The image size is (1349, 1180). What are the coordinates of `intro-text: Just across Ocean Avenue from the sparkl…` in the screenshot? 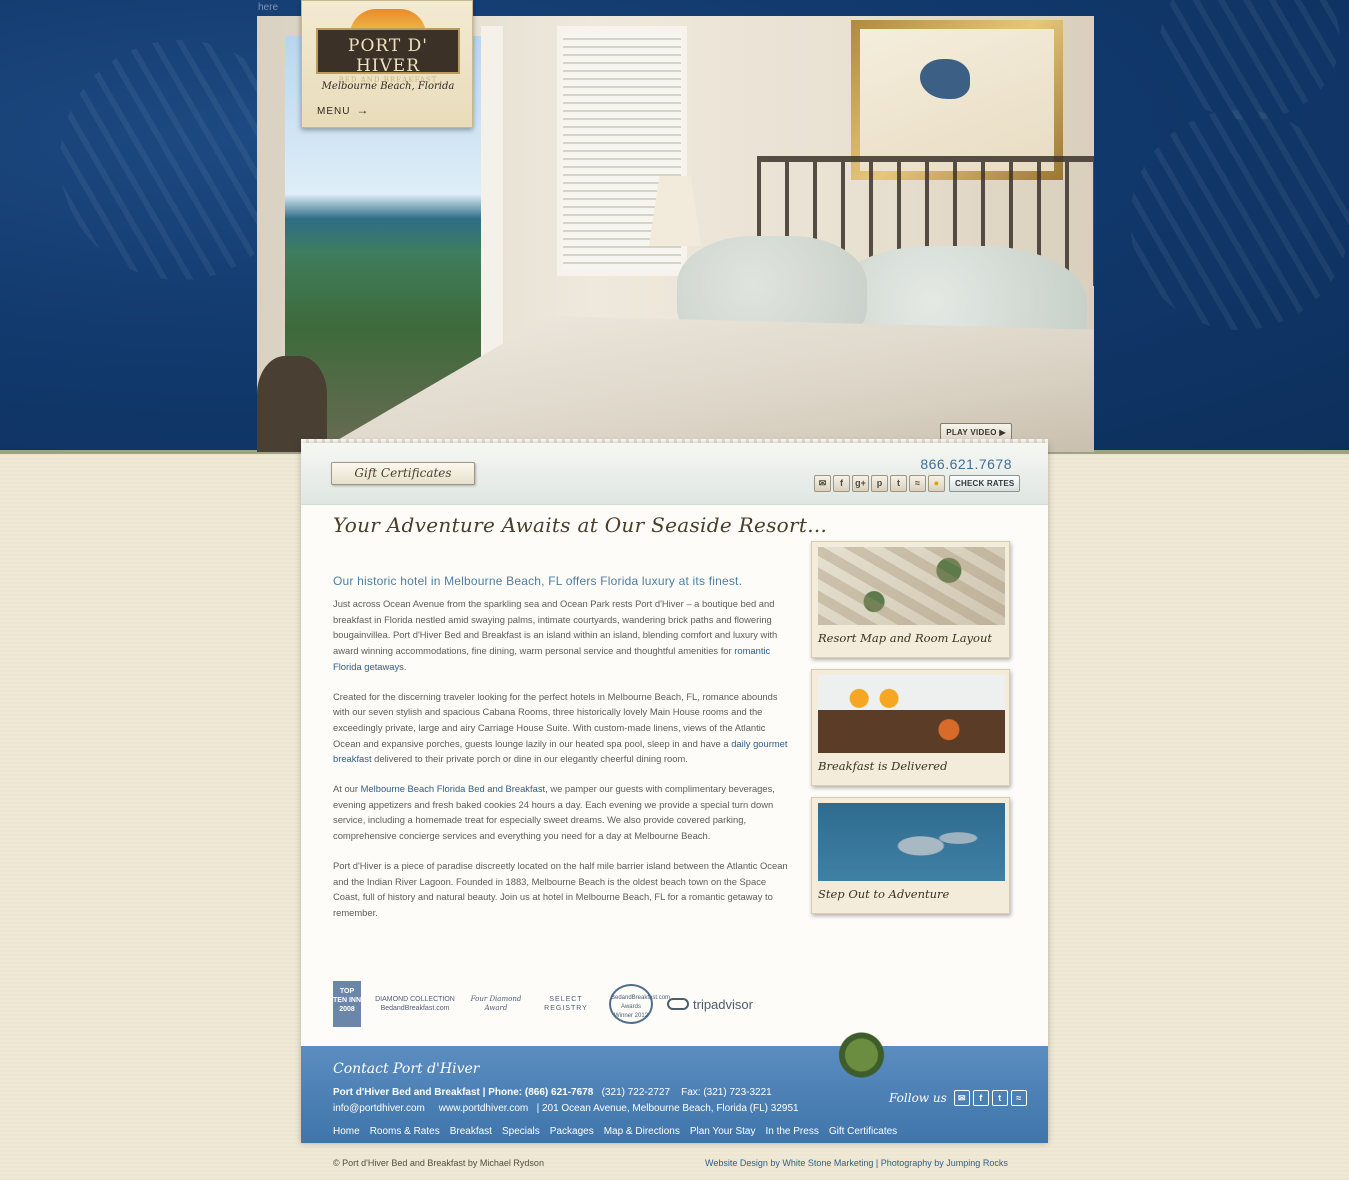 It's located at (560, 765).